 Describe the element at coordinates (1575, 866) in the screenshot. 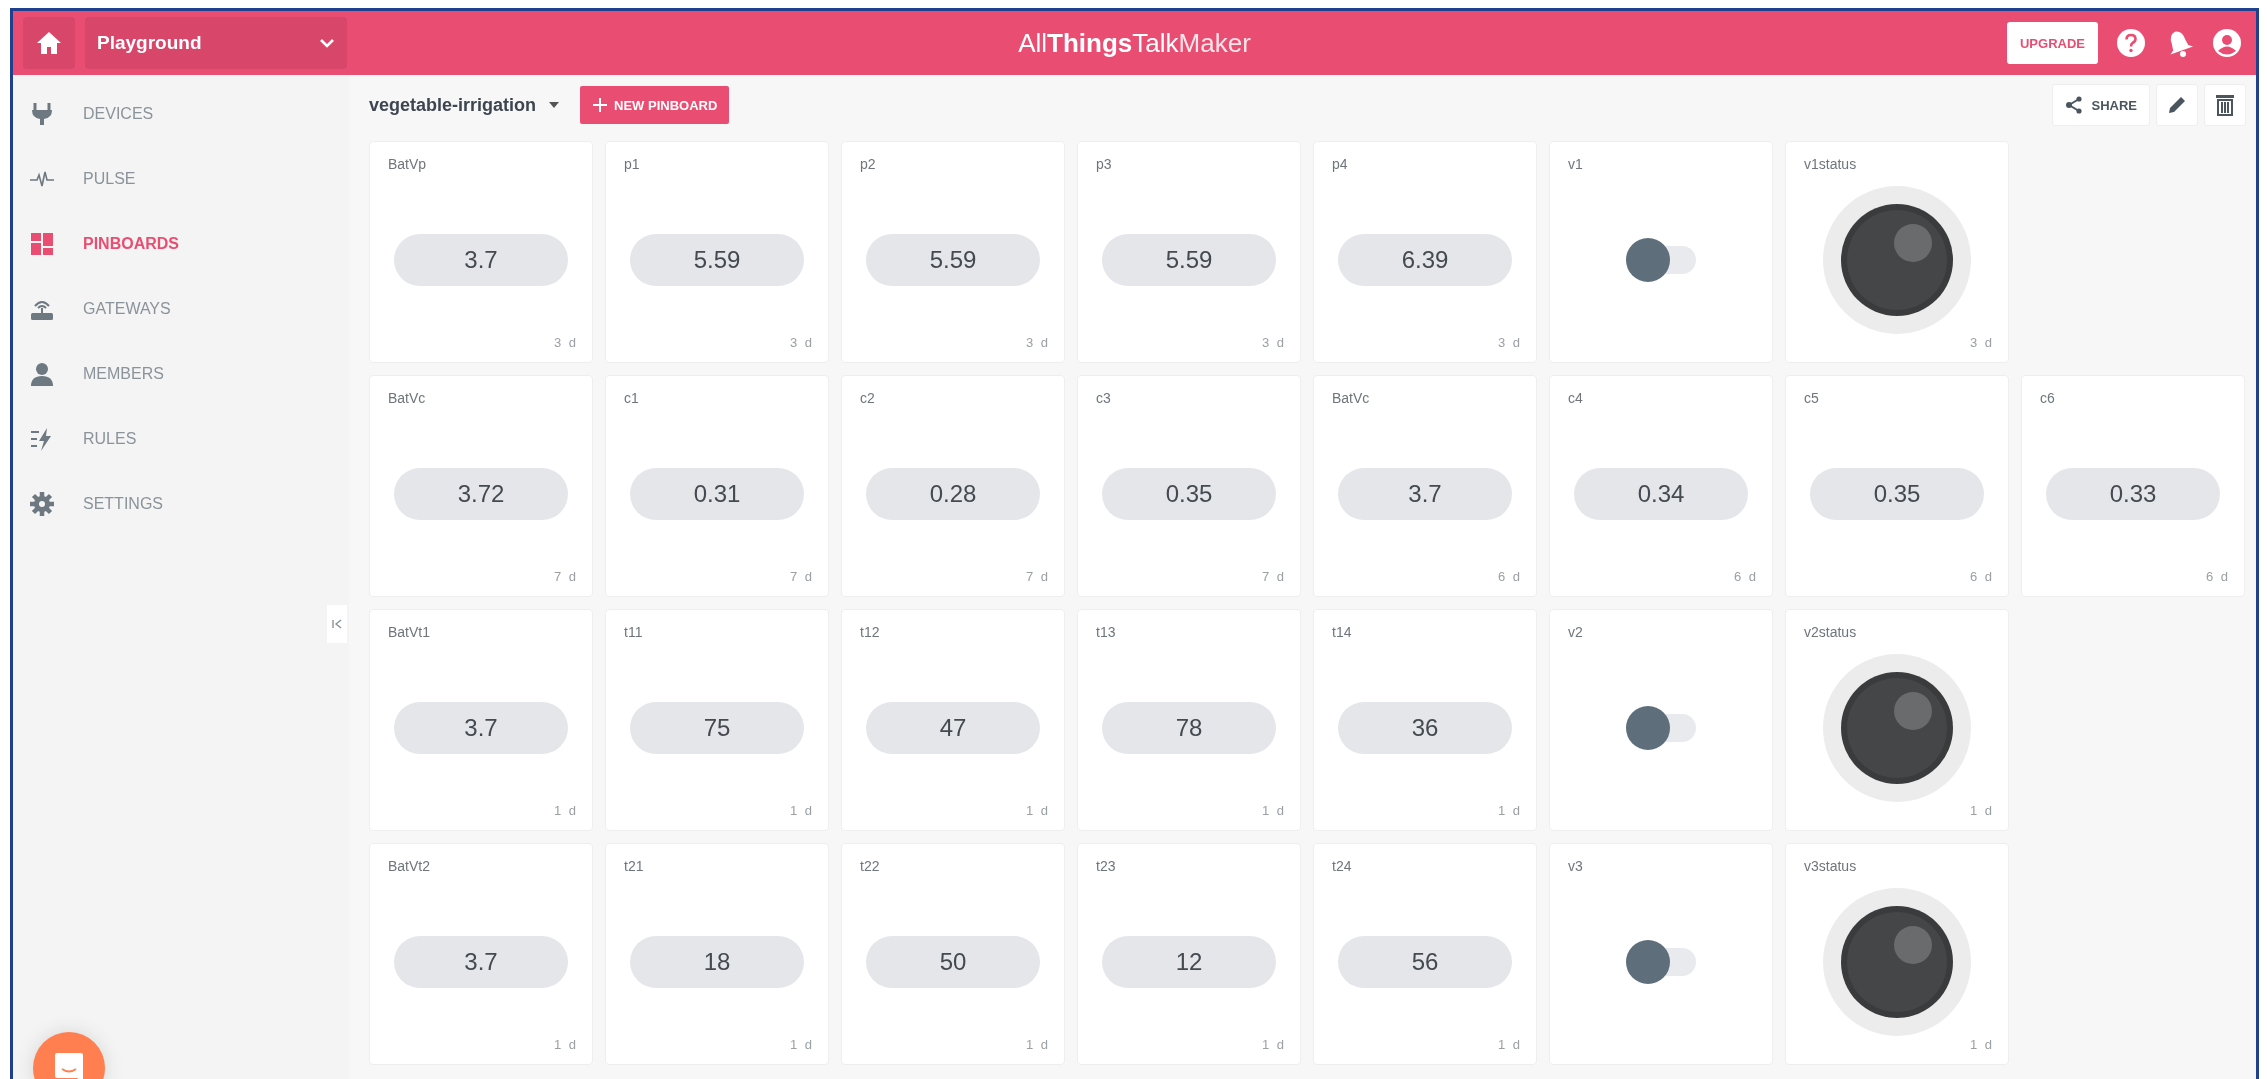

I see `pin-title: v3` at that location.